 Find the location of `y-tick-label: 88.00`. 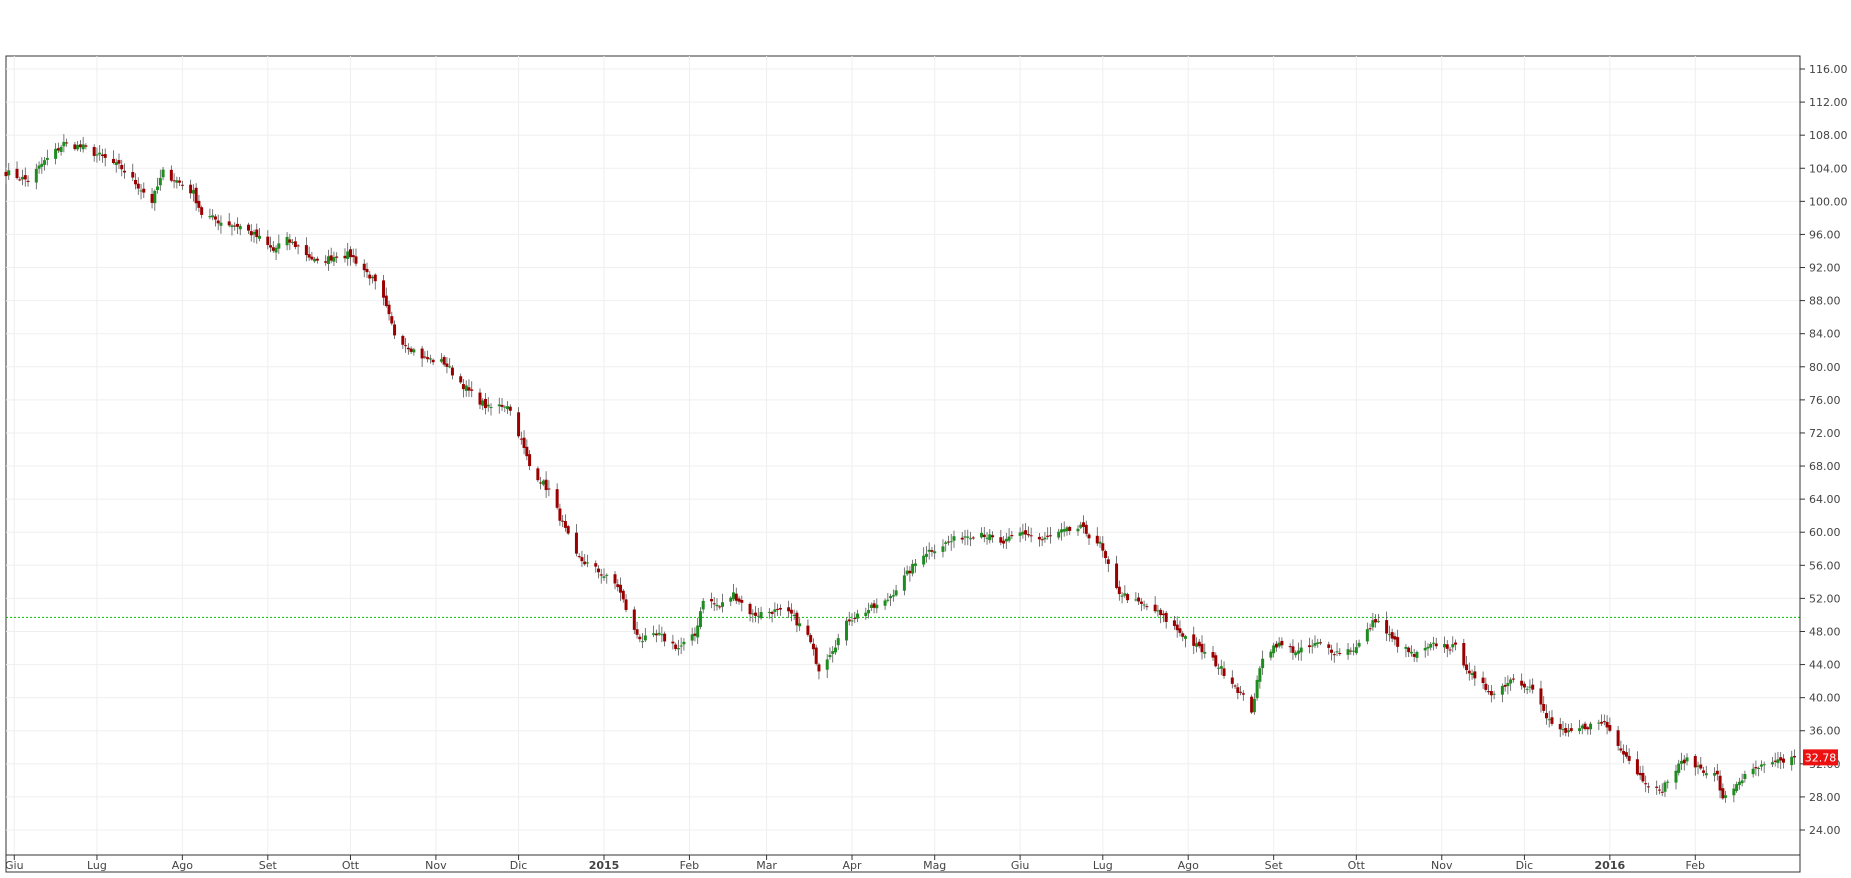

y-tick-label: 88.00 is located at coordinates (1825, 301).